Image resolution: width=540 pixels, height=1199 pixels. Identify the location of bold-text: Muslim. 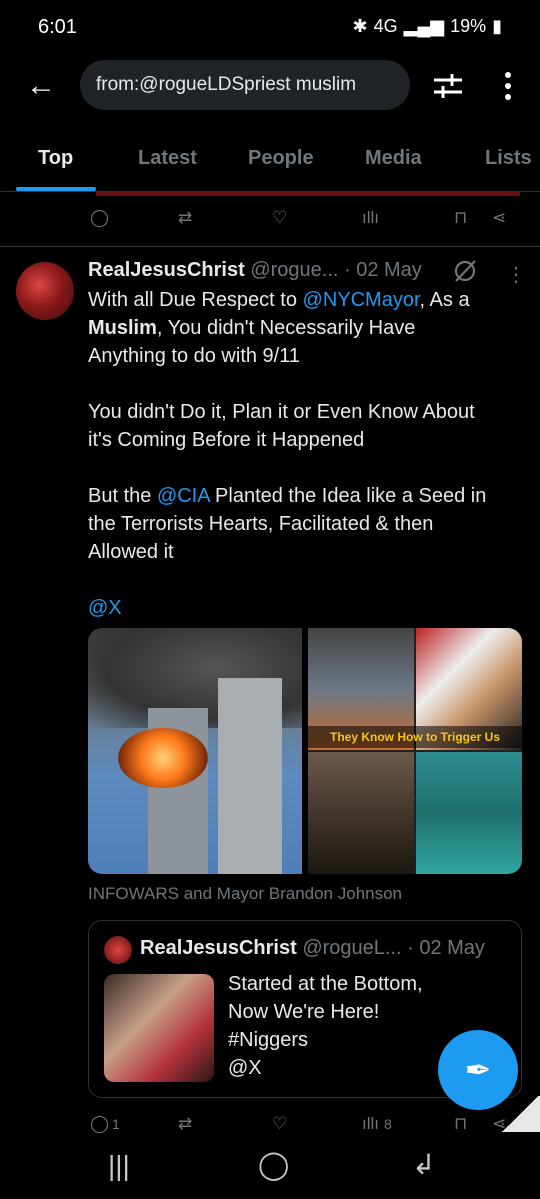
(122, 328).